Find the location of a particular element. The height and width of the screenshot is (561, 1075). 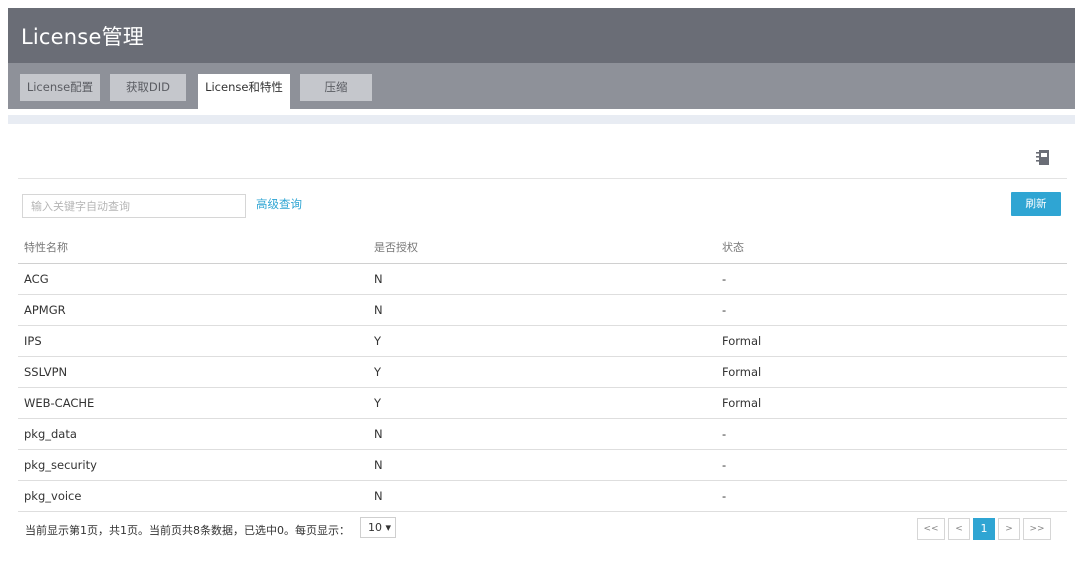

feature-name-cell: pkg_voice is located at coordinates (53, 496).